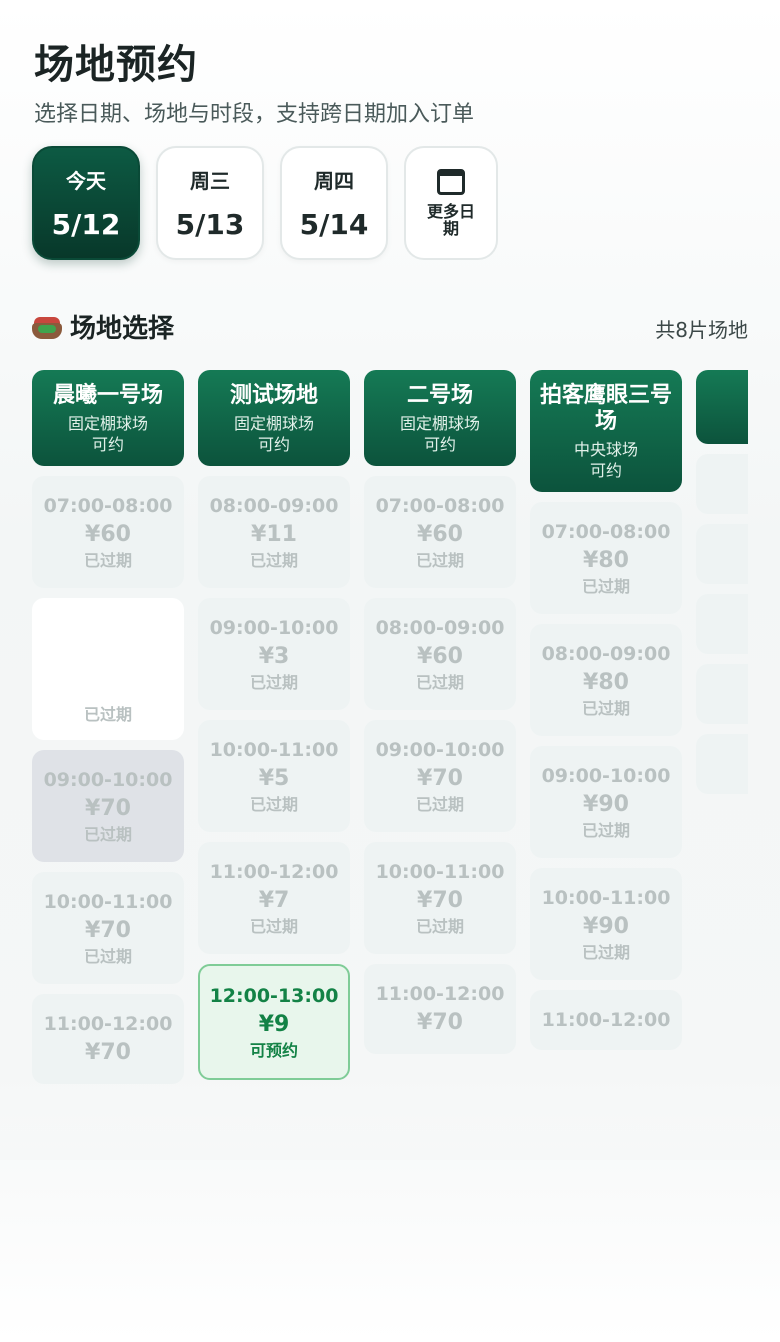 The width and height of the screenshot is (780, 1342). What do you see at coordinates (107, 395) in the screenshot?
I see `court-name: 晨曦一号场` at bounding box center [107, 395].